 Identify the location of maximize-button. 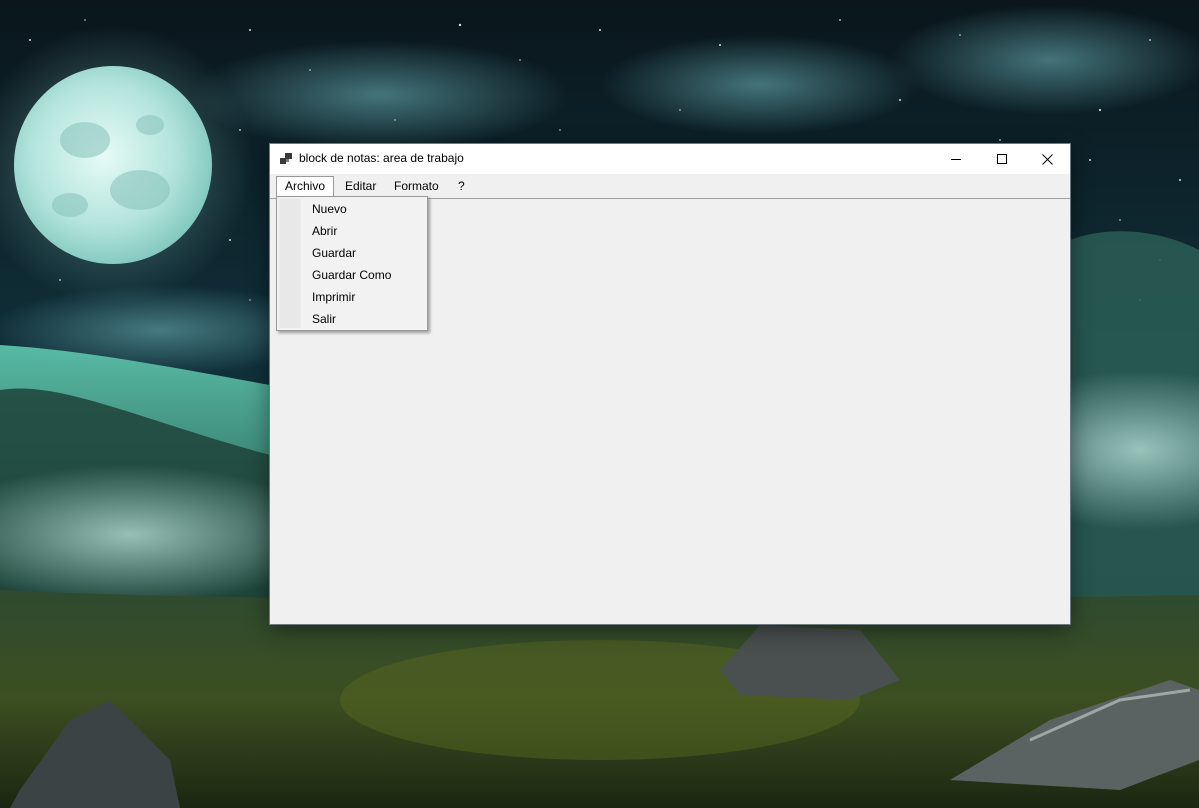
(1002, 159).